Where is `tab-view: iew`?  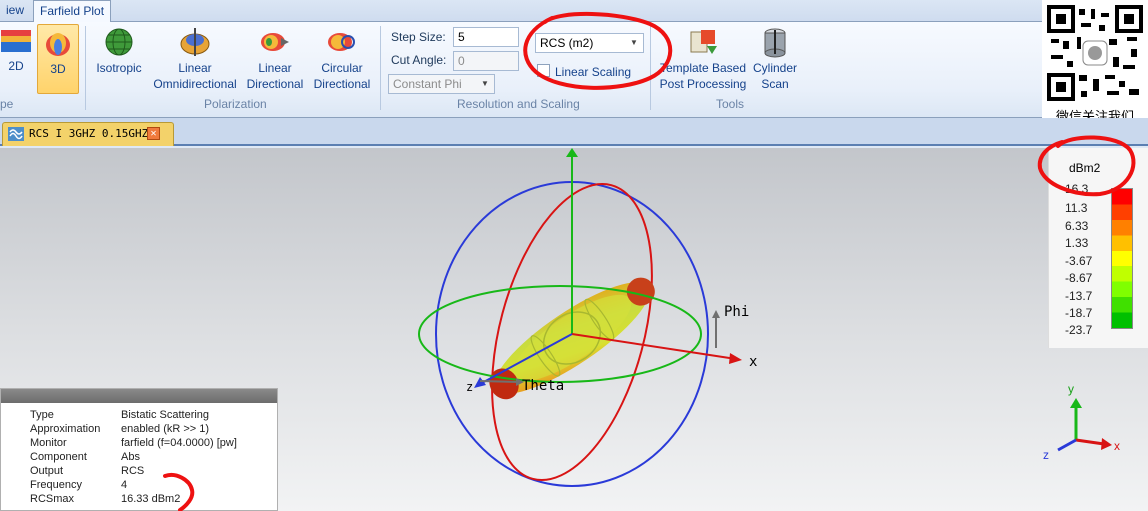
tab-view: iew is located at coordinates (15, 11).